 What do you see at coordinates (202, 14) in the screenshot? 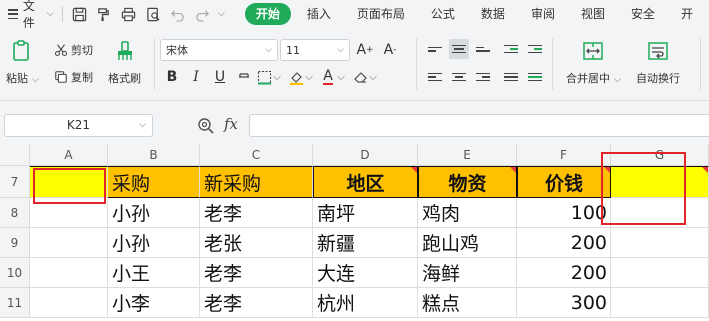
I see `redo-icon` at bounding box center [202, 14].